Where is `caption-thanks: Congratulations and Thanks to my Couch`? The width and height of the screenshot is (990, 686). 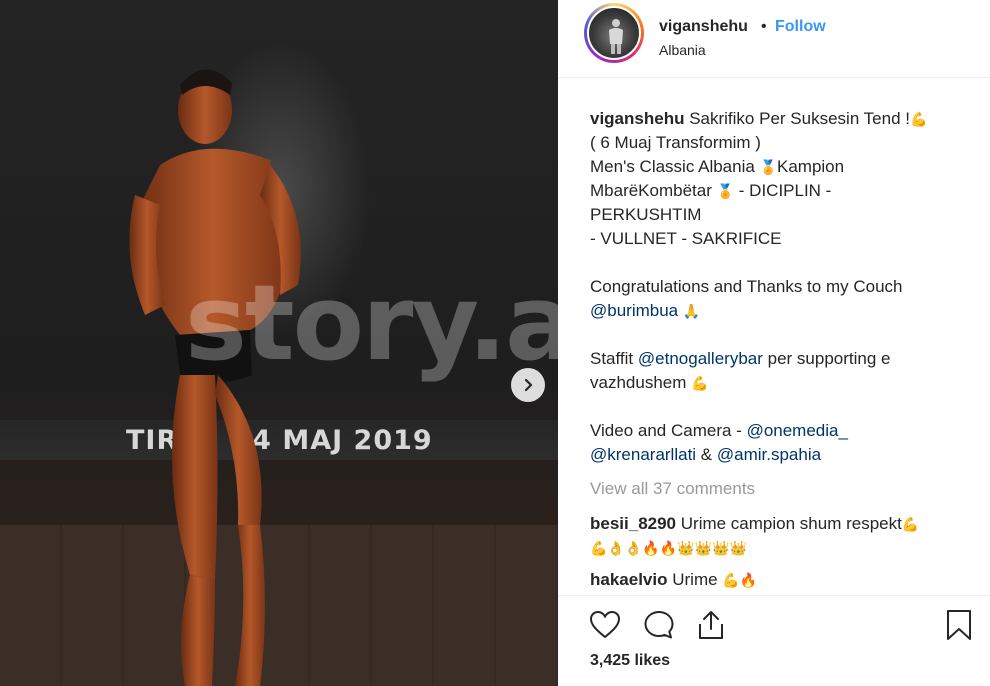
caption-thanks: Congratulations and Thanks to my Couch is located at coordinates (746, 286).